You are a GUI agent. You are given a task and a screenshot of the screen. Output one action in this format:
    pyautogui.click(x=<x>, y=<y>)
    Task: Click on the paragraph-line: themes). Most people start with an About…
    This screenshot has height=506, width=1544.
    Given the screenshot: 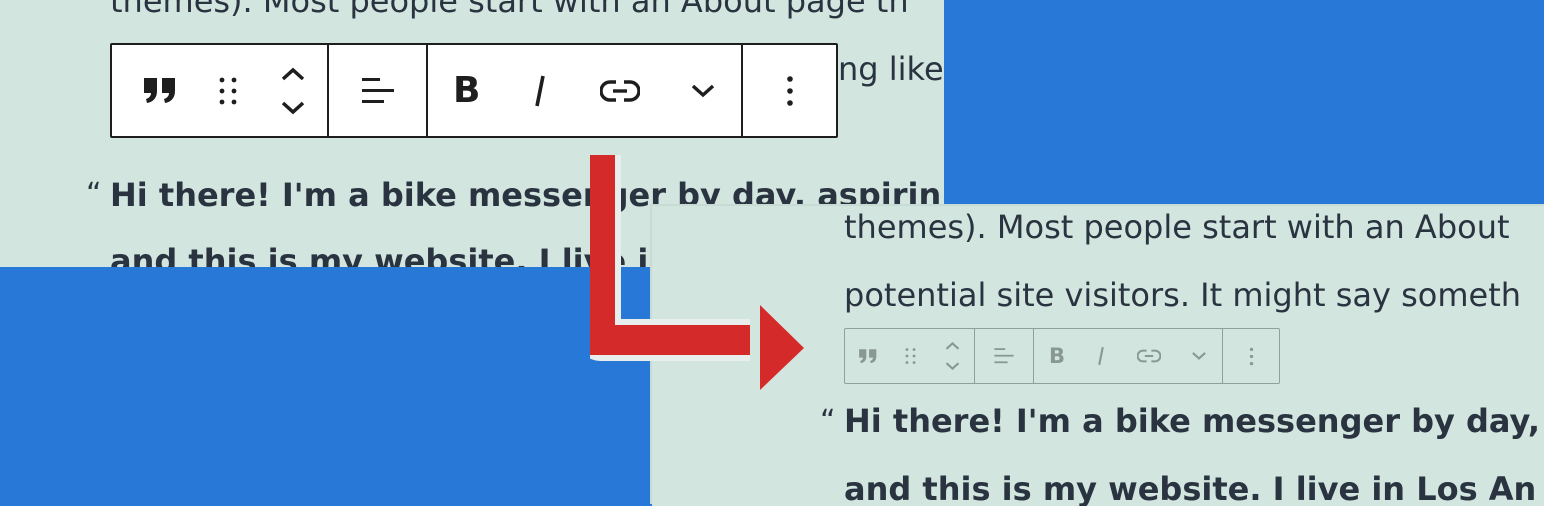 What is the action you would take?
    pyautogui.click(x=509, y=10)
    